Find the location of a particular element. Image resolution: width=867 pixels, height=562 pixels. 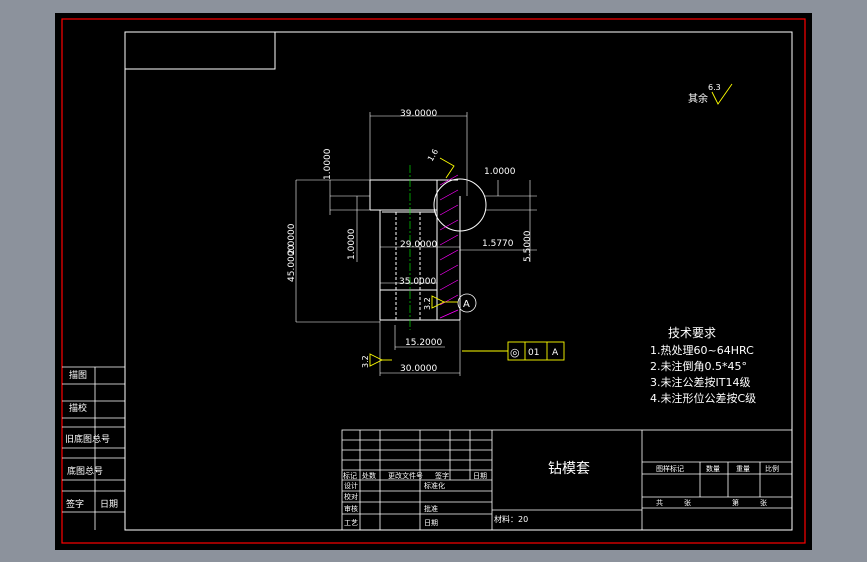

part-name: 钻模套 is located at coordinates (569, 469).